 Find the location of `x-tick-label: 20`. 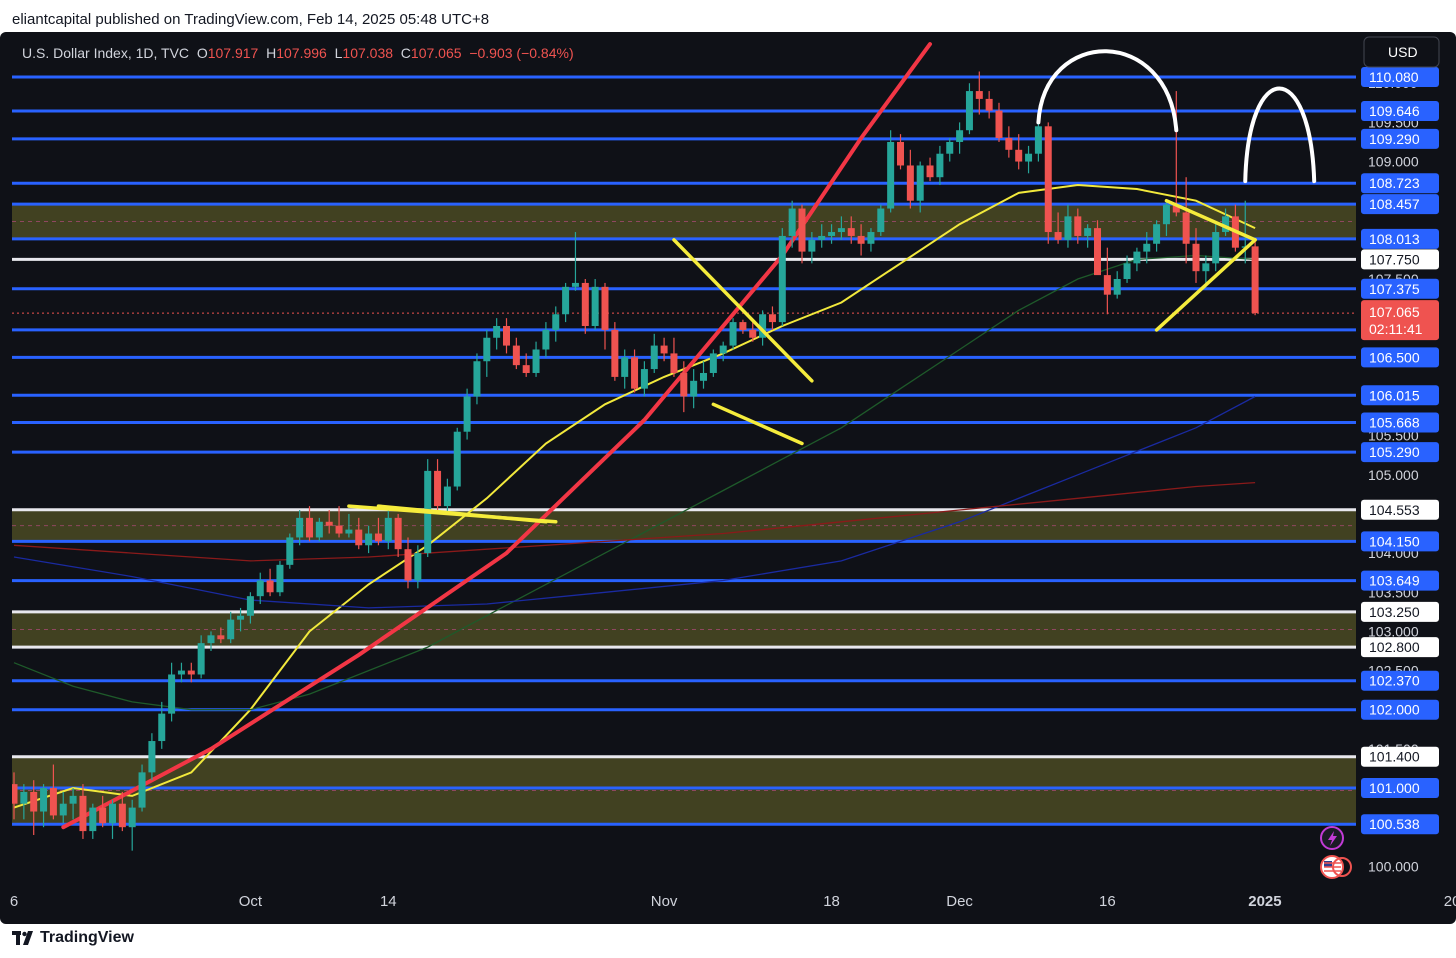

x-tick-label: 20 is located at coordinates (1450, 901).